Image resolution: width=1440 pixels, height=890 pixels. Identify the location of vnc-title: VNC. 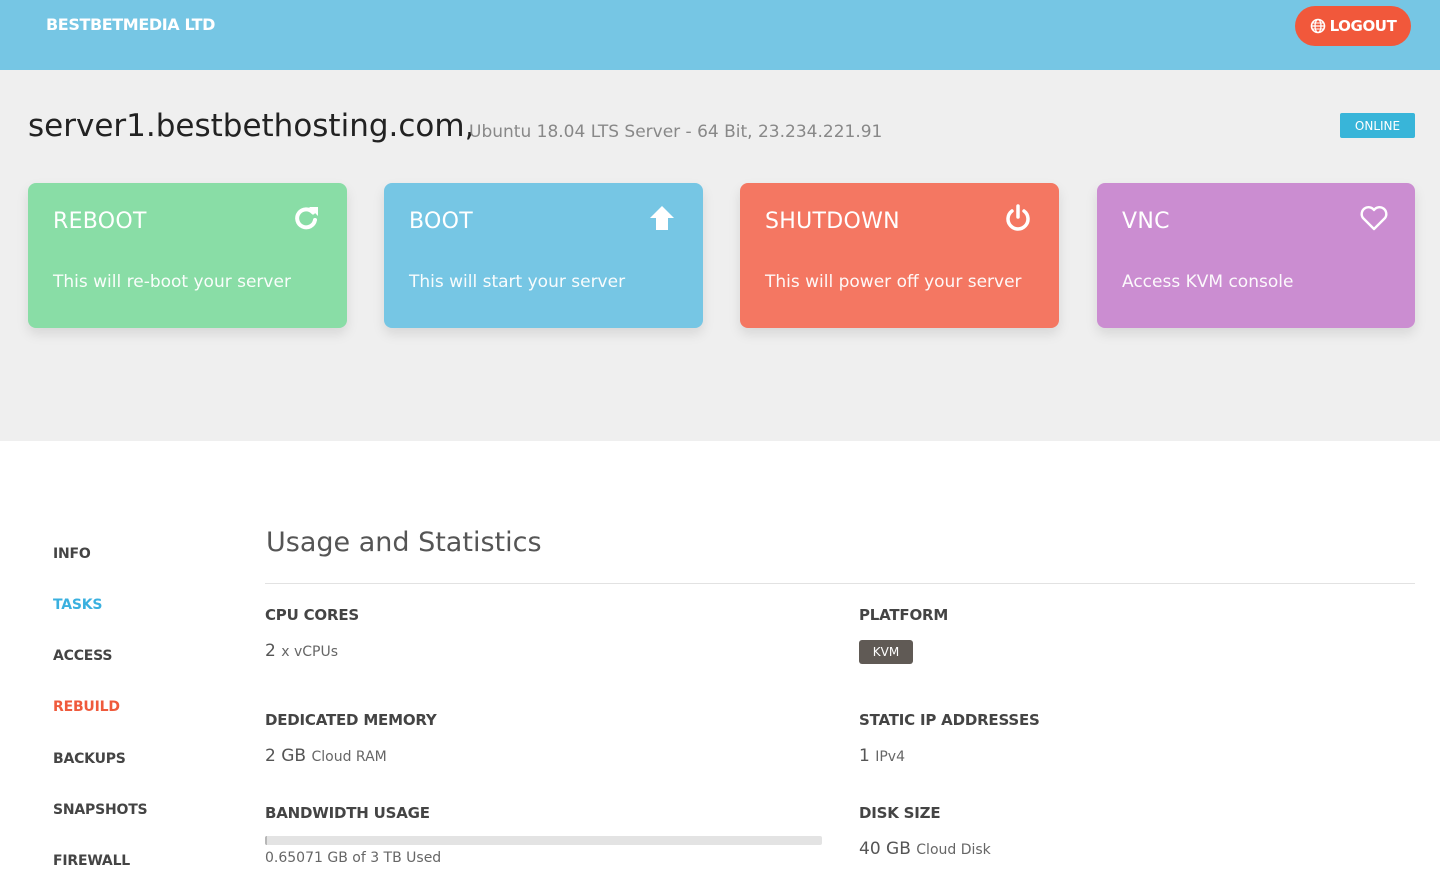
(1146, 221).